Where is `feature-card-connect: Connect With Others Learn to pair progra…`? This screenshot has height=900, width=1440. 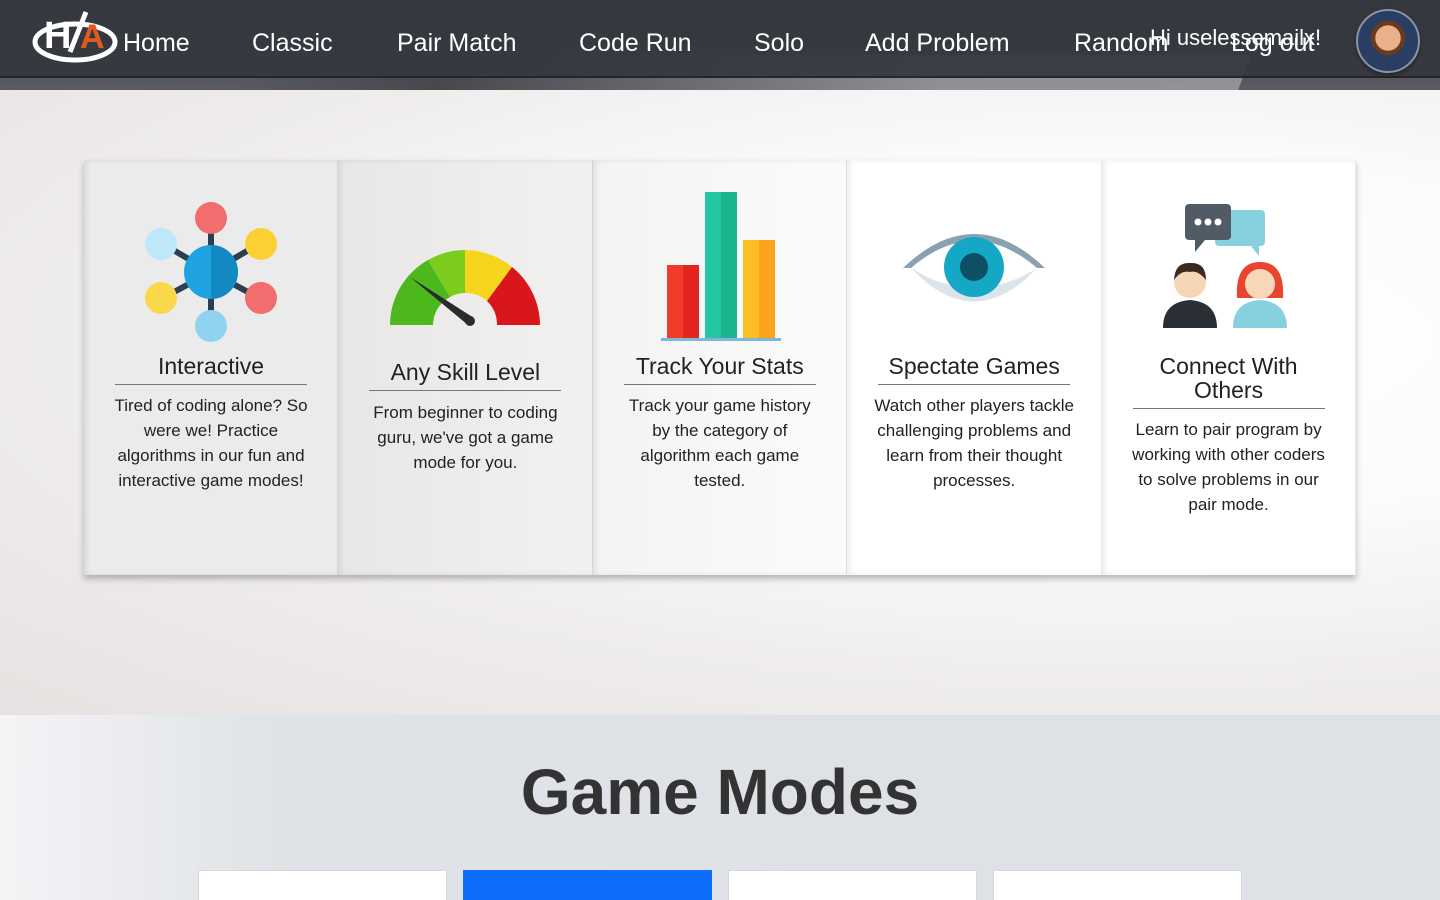
feature-card-connect: Connect With Others Learn to pair progra… is located at coordinates (1228, 367).